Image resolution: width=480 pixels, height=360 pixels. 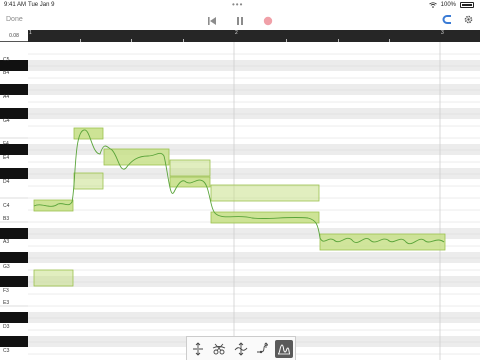 I want to click on pitch-tool-icon, so click(x=197, y=348).